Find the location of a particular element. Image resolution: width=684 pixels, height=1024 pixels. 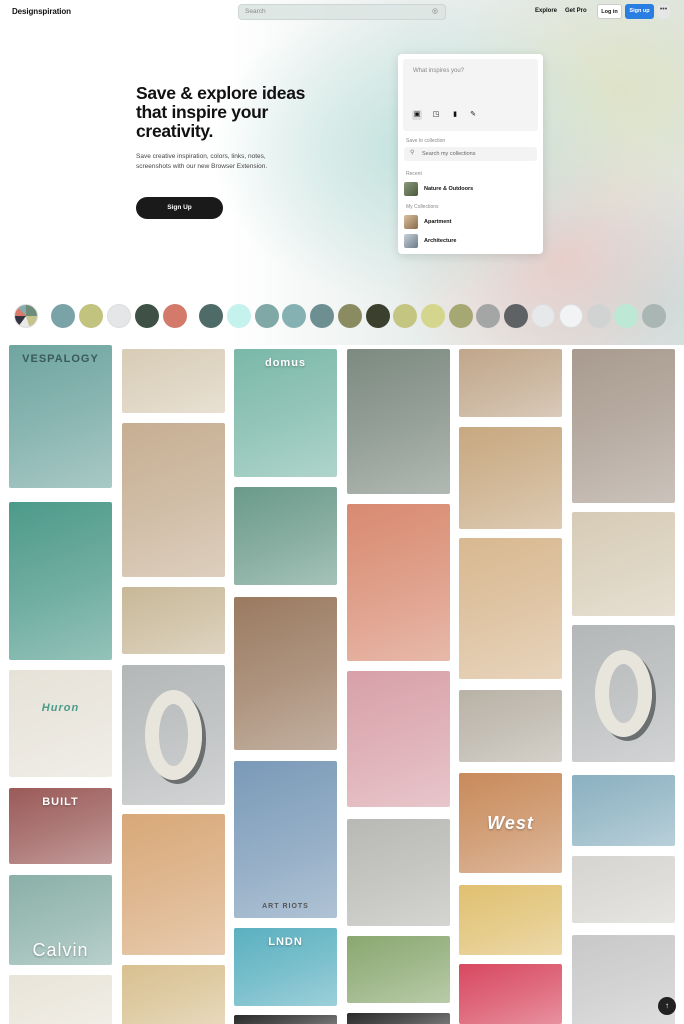

grid-image-fashion-model is located at coordinates (398, 872).